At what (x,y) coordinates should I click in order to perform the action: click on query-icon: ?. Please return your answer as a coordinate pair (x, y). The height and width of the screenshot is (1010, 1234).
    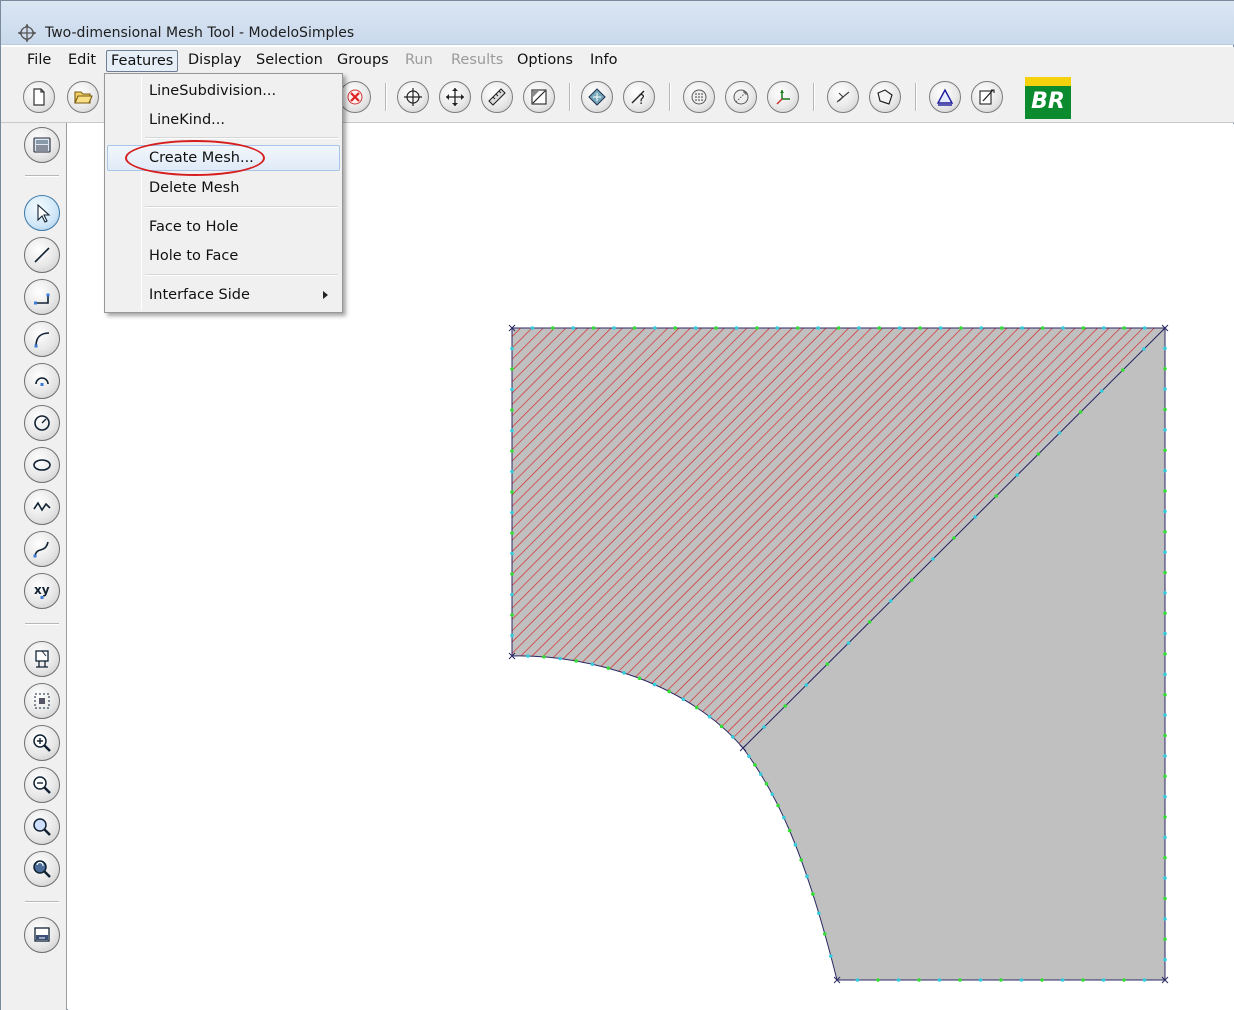
    Looking at the image, I should click on (639, 97).